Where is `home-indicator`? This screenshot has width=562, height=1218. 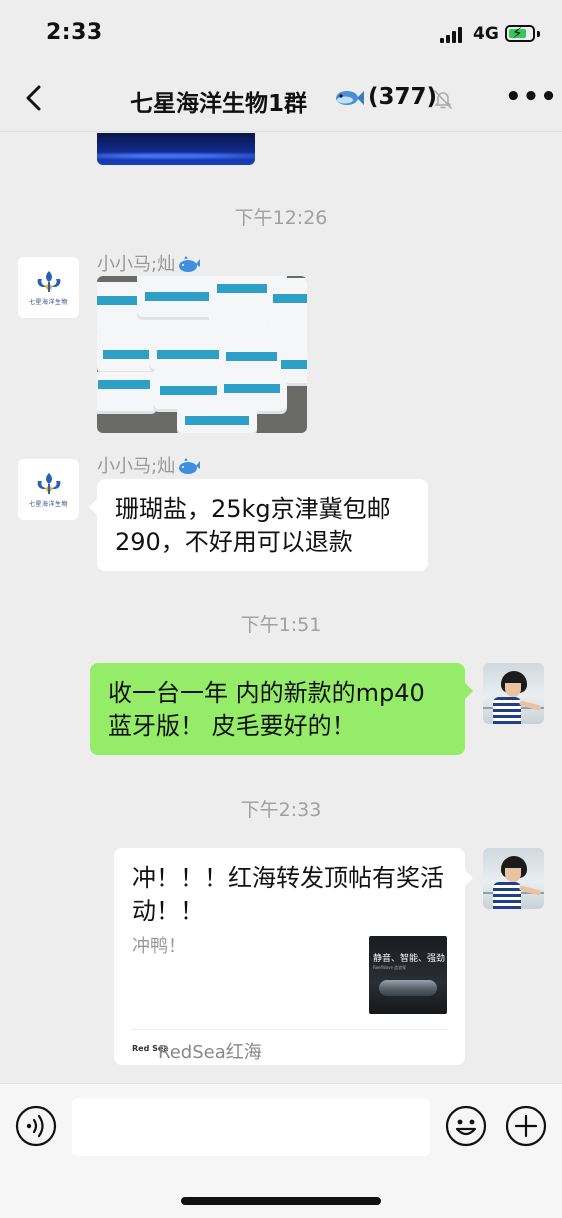
home-indicator is located at coordinates (281, 1201).